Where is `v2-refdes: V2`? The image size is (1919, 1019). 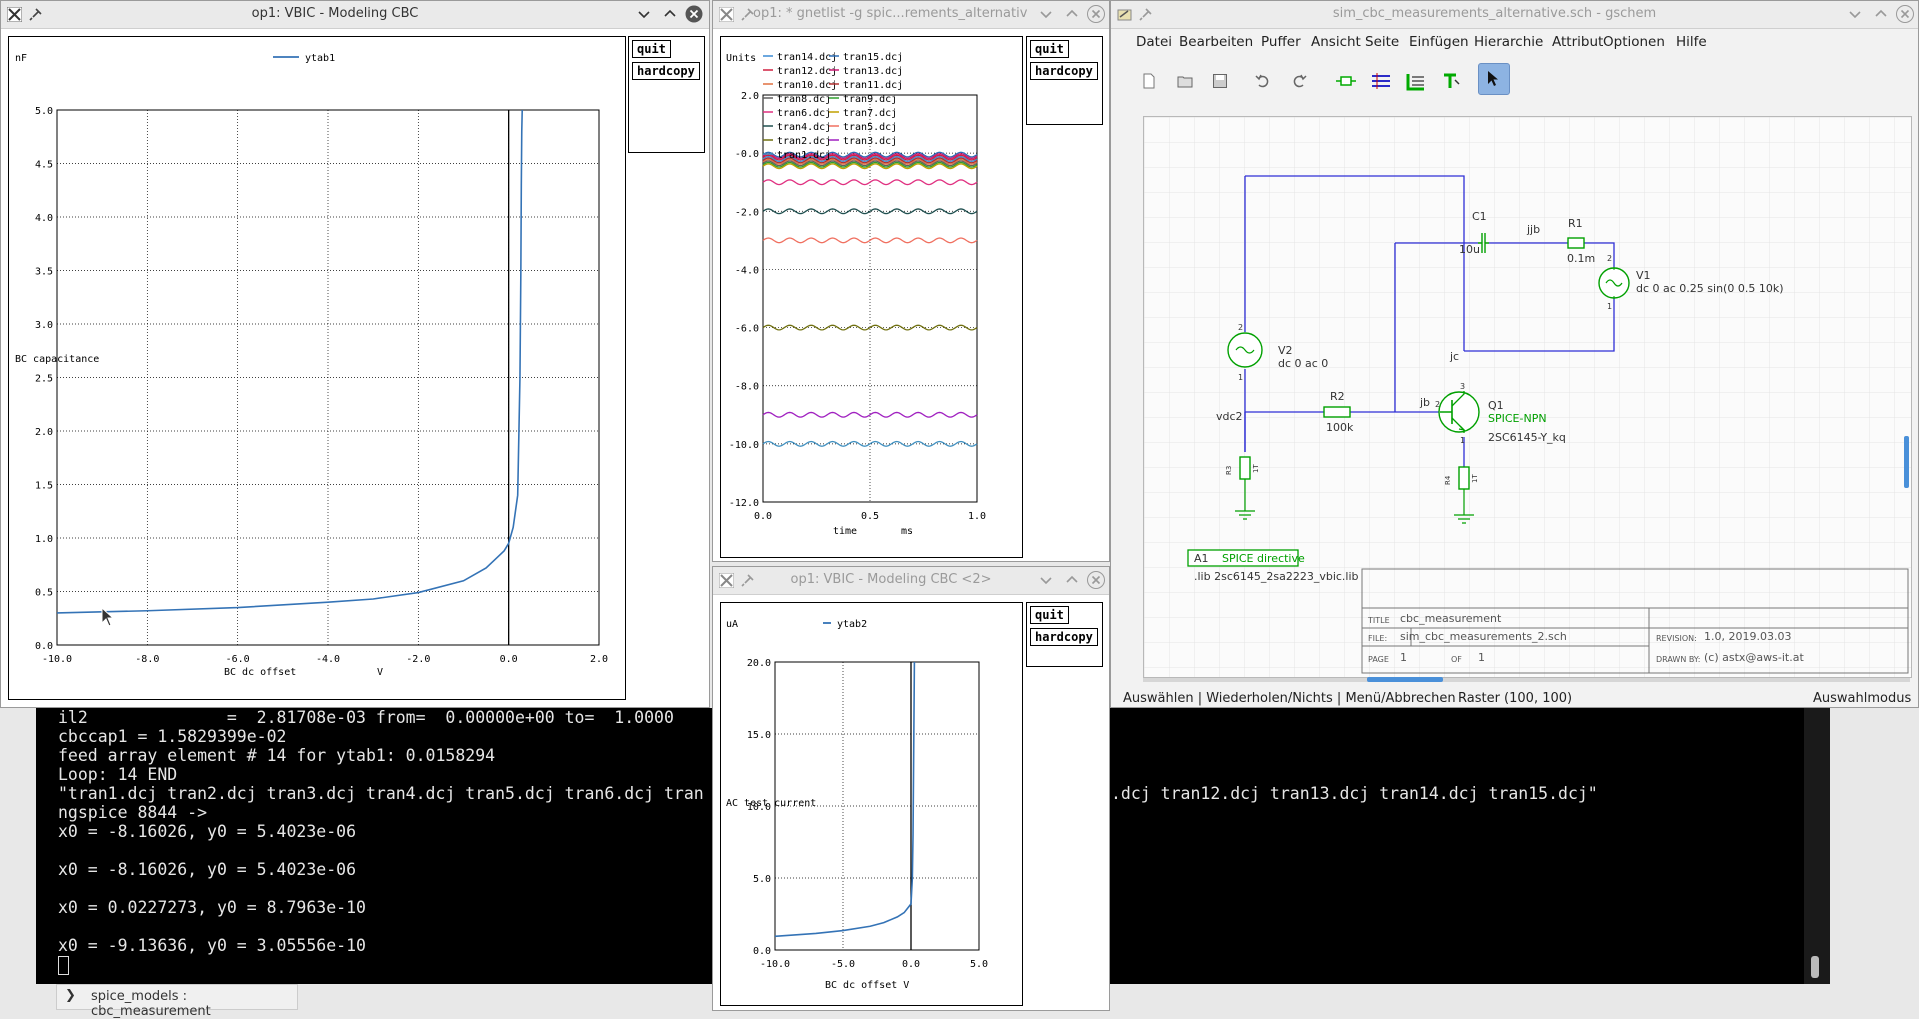 v2-refdes: V2 is located at coordinates (1285, 350).